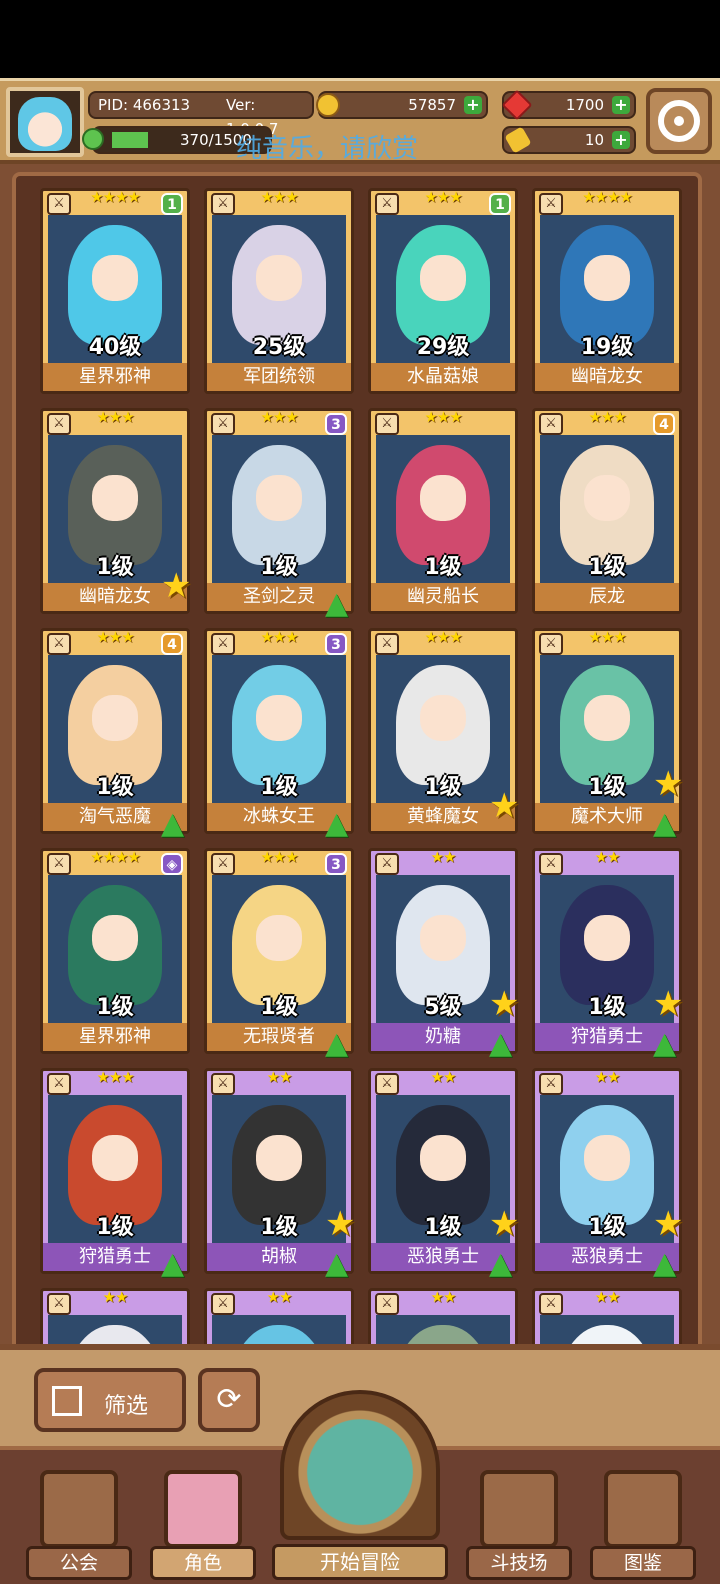  What do you see at coordinates (443, 377) in the screenshot?
I see `character-name: 水晶菇娘` at bounding box center [443, 377].